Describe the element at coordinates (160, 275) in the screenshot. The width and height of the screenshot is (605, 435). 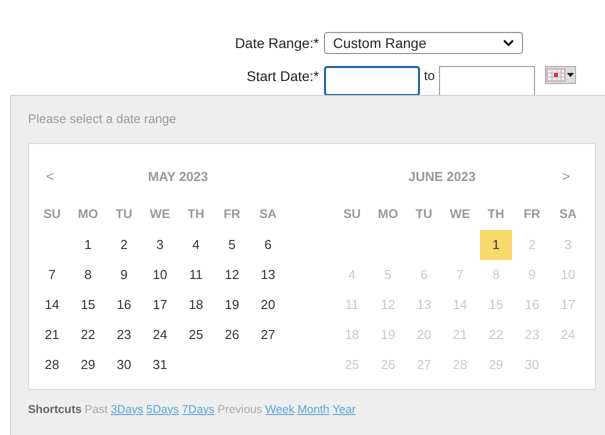
I see `calendar-day: 10` at that location.